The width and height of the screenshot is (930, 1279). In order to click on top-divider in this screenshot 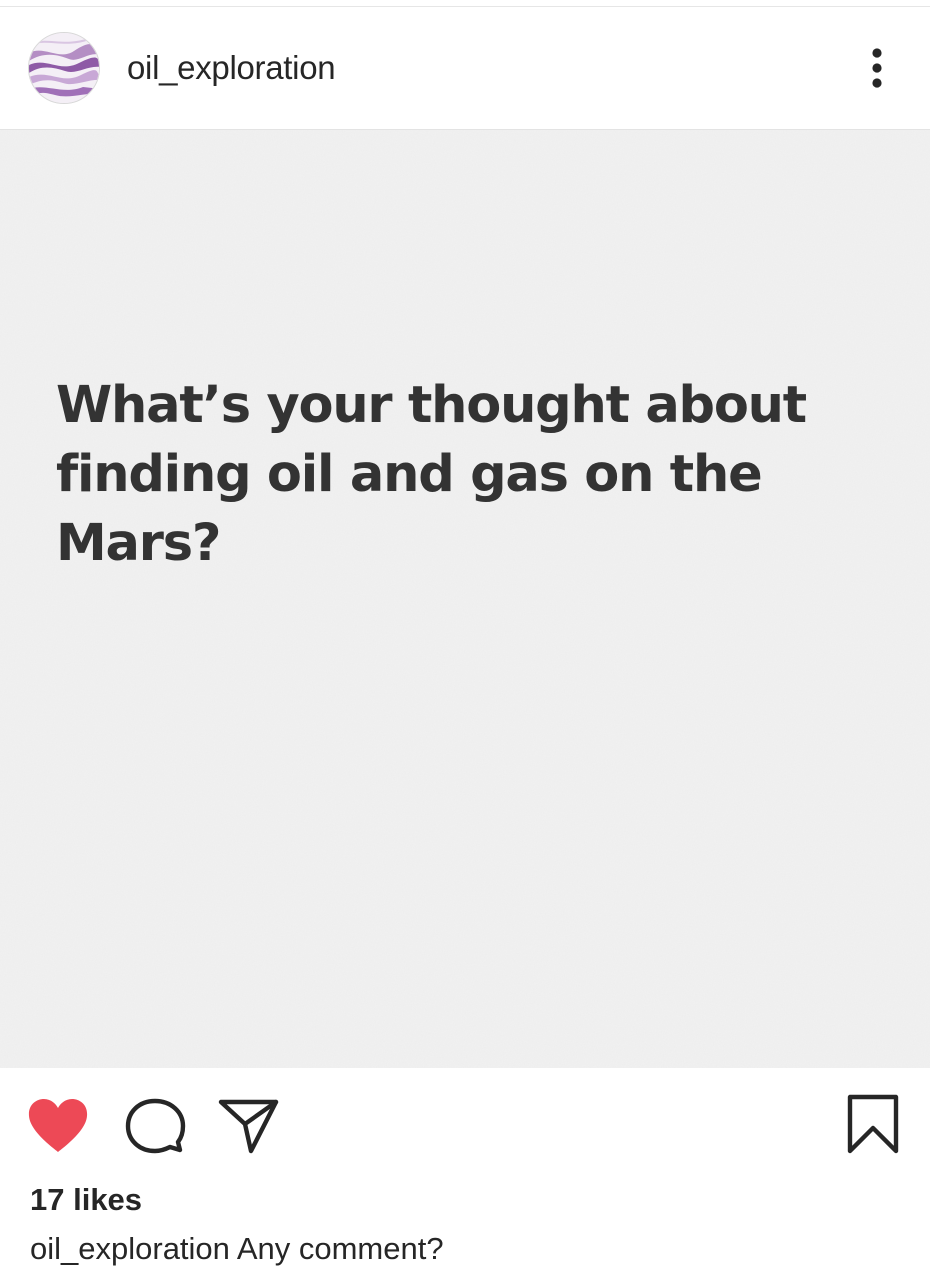, I will do `click(465, 3)`.